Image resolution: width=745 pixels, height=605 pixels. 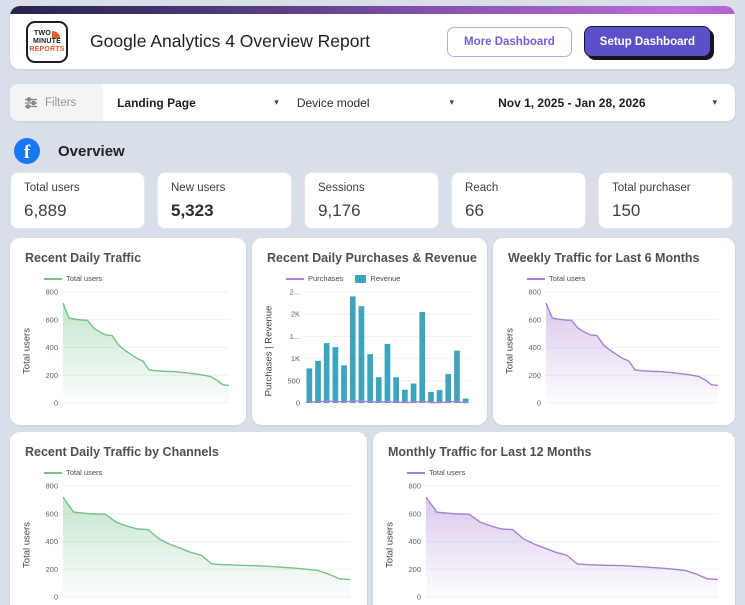 I want to click on legend-label: Revenue, so click(x=385, y=278).